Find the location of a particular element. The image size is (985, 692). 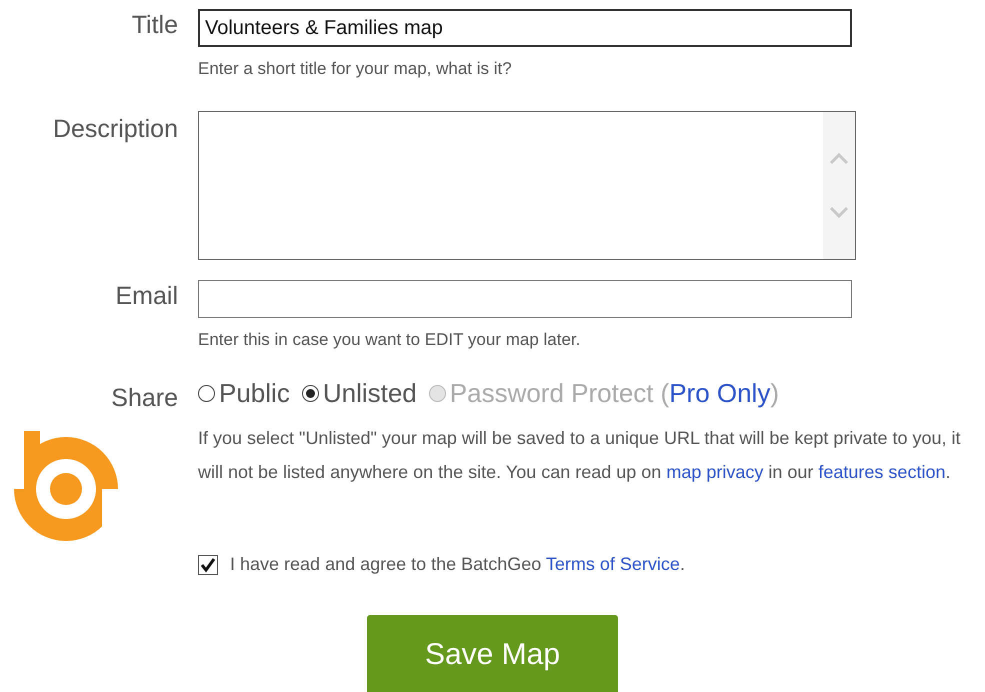

link: map privacy is located at coordinates (715, 472).